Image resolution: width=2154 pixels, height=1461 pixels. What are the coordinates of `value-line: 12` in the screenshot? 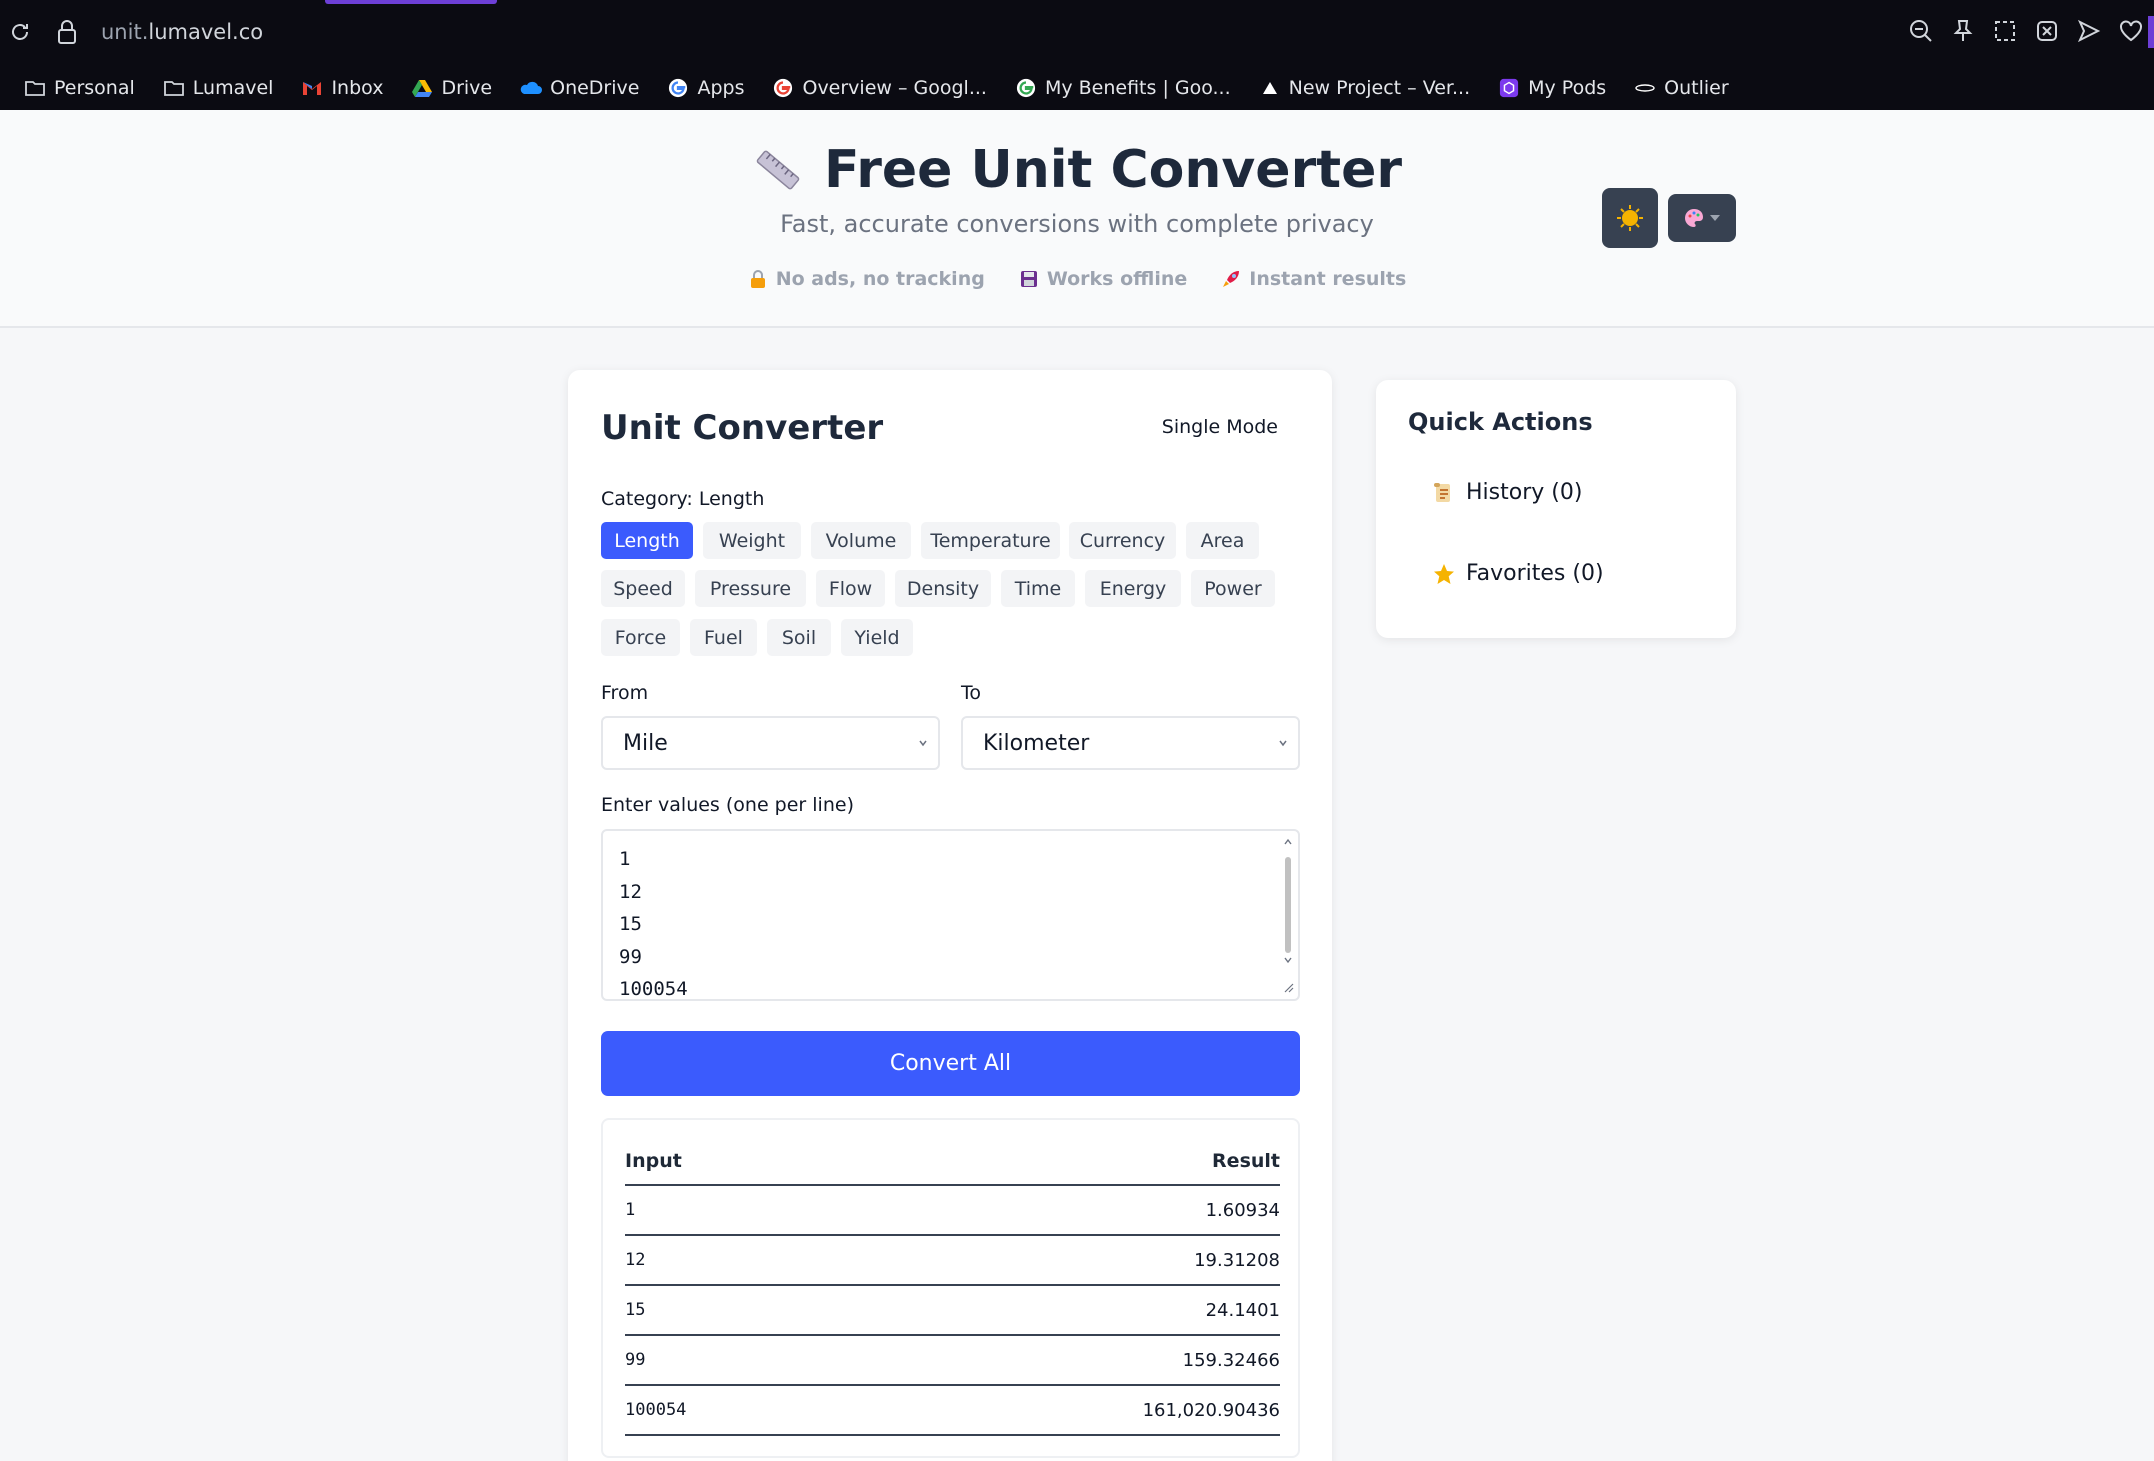 It's located at (630, 891).